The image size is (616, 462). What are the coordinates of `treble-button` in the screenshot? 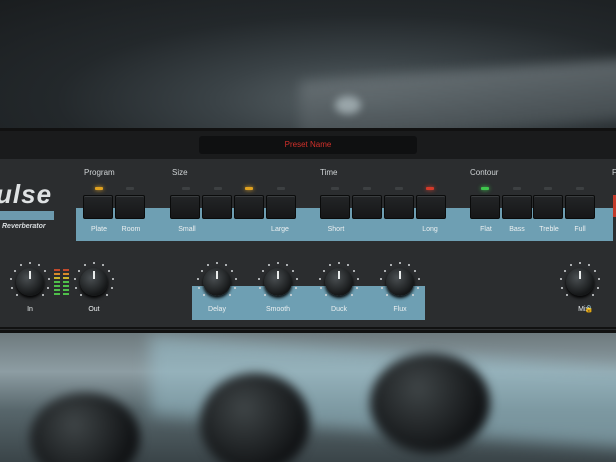 It's located at (548, 207).